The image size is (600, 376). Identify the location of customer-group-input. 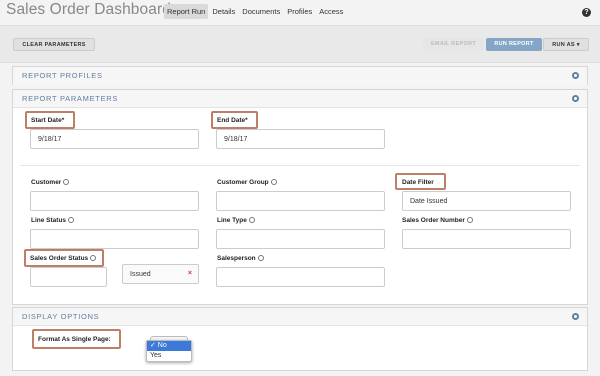
(300, 201).